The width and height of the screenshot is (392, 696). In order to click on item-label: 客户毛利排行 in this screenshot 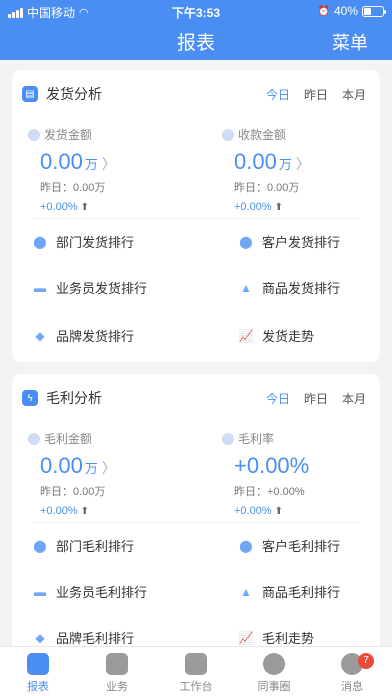, I will do `click(301, 546)`.